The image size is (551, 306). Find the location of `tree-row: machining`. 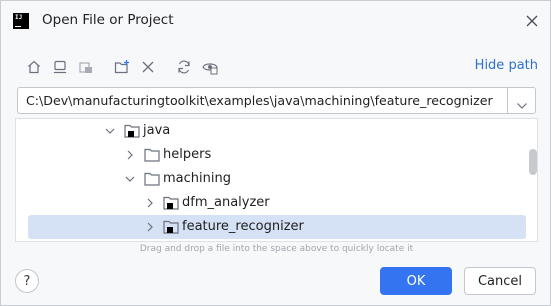

tree-row: machining is located at coordinates (276, 179).